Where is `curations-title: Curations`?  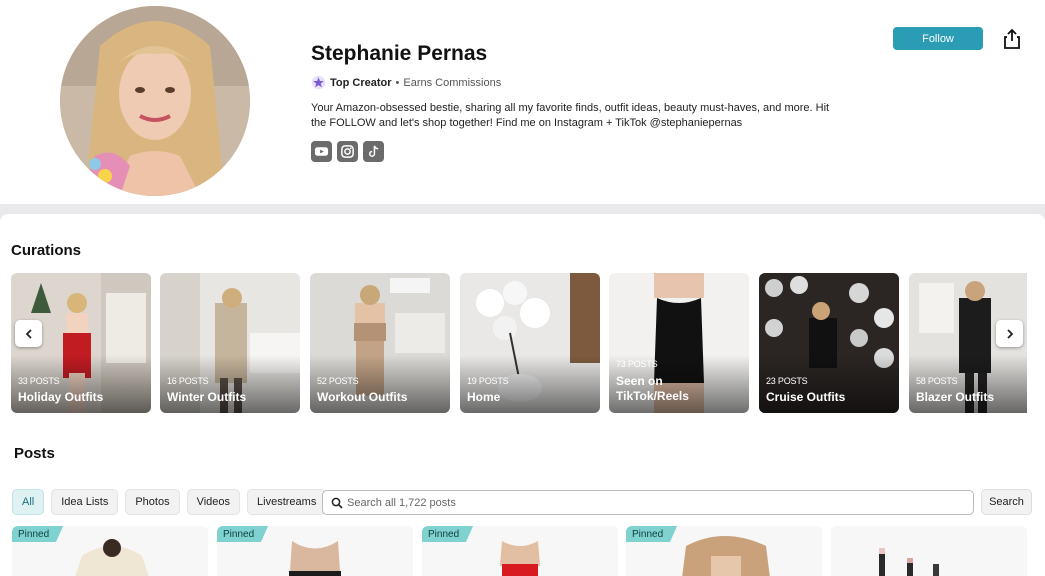
curations-title: Curations is located at coordinates (46, 250).